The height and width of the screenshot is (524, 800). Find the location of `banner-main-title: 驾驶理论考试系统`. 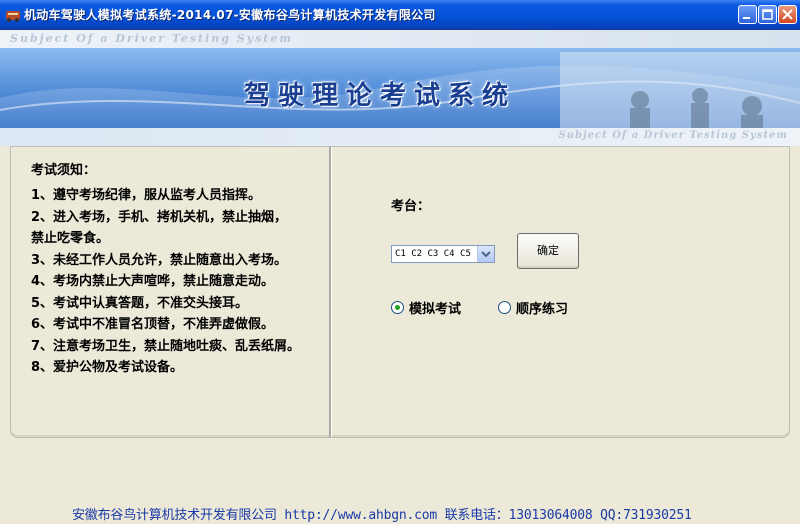

banner-main-title: 驾驶理论考试系统 is located at coordinates (380, 96).